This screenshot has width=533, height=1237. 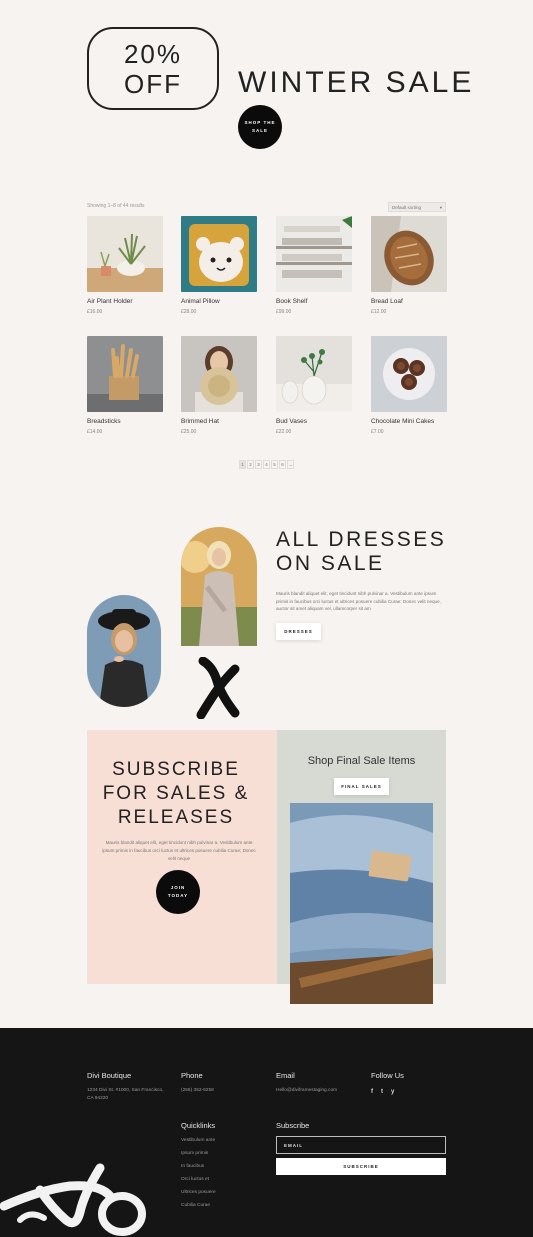 I want to click on join-today-button: JOIN TODAY, so click(x=178, y=892).